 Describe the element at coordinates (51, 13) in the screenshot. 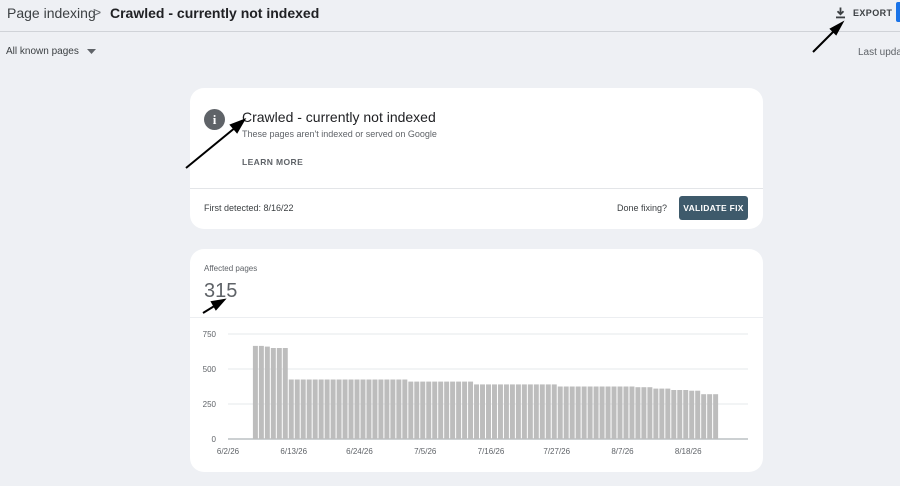

I see `breadcrumb-parent: Page indexing` at that location.